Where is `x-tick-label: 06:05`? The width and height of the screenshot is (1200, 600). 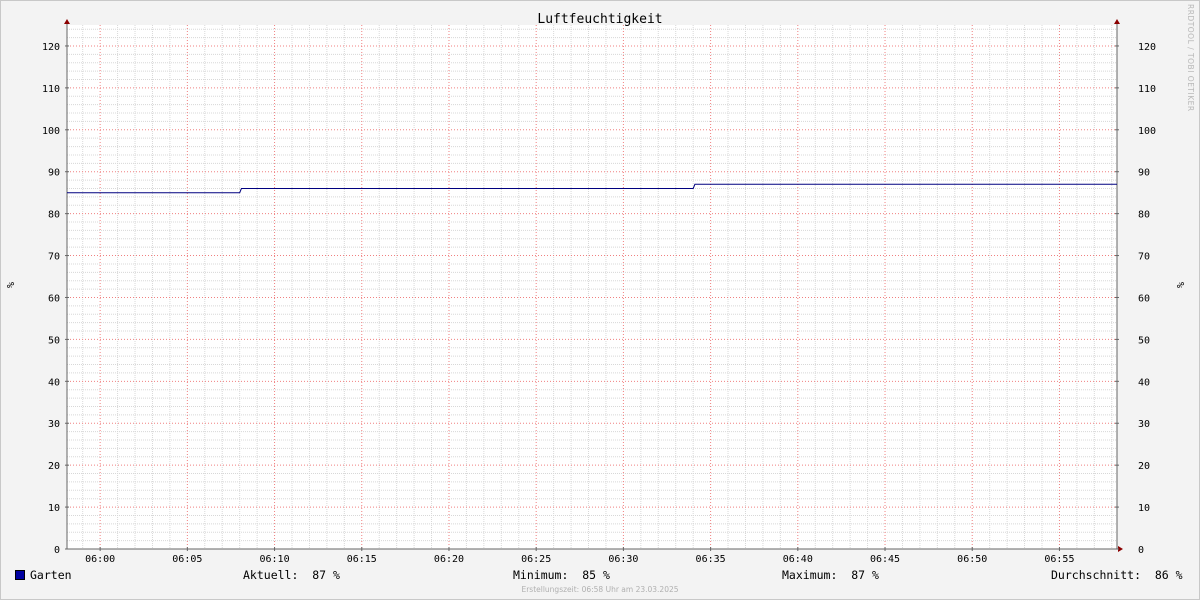 x-tick-label: 06:05 is located at coordinates (187, 559).